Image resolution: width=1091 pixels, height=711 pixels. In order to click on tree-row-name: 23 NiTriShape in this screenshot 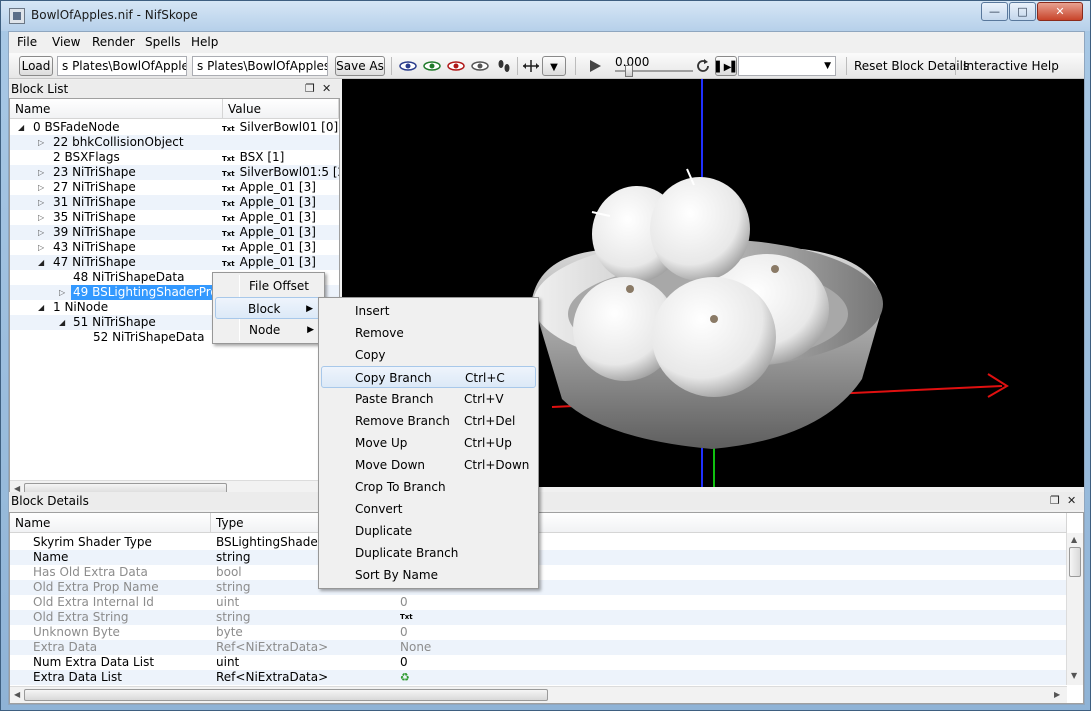, I will do `click(94, 172)`.